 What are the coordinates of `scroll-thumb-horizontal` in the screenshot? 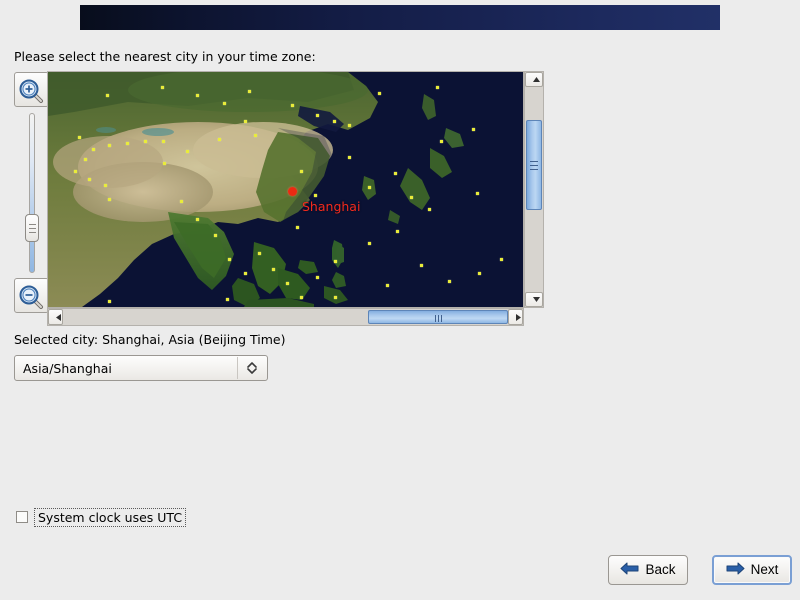 It's located at (438, 317).